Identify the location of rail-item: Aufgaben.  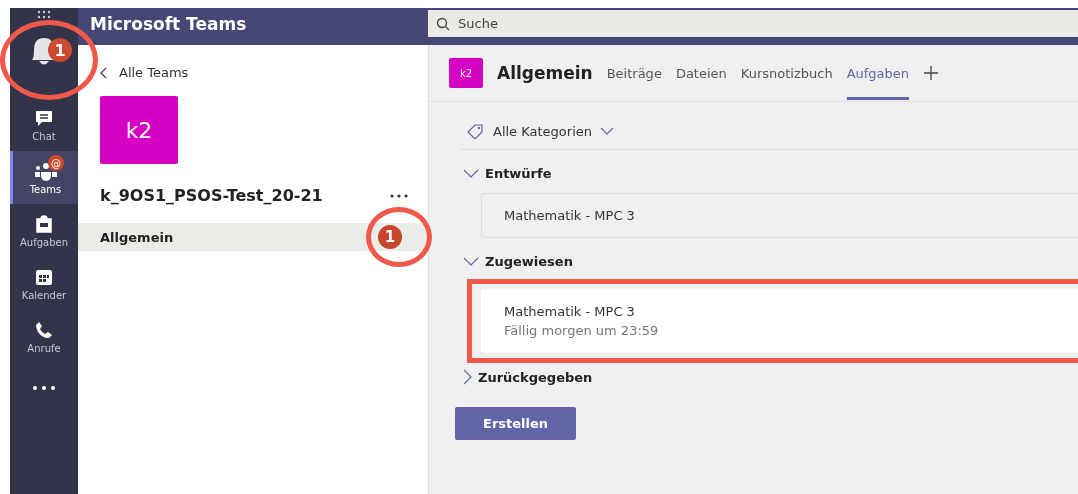
(44, 230).